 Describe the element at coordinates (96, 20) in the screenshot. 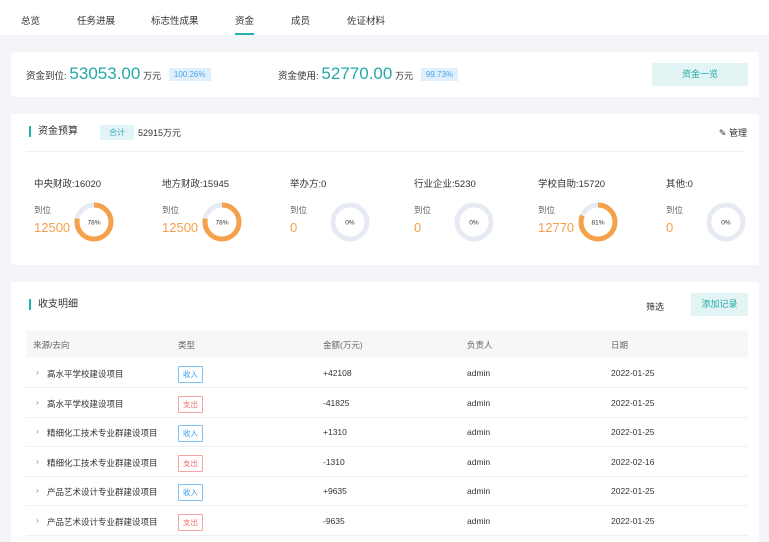

I see `tab-1: 任务进展` at that location.